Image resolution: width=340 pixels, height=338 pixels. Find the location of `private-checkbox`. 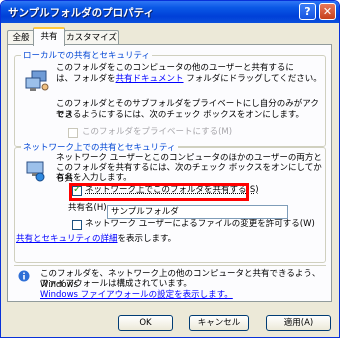

private-checkbox is located at coordinates (73, 133).